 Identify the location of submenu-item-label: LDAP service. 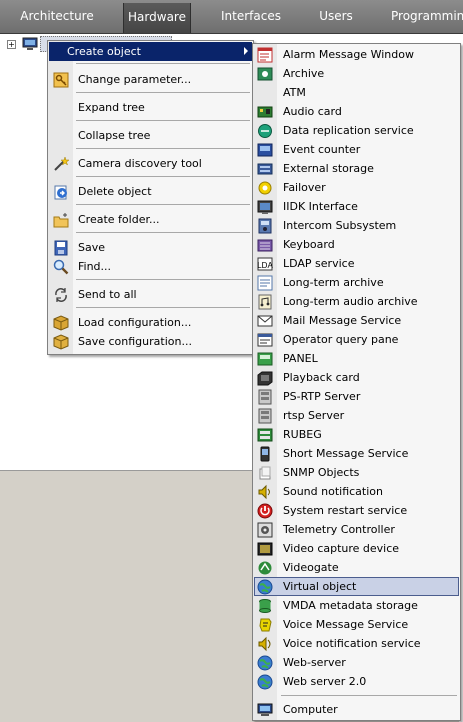
(319, 263).